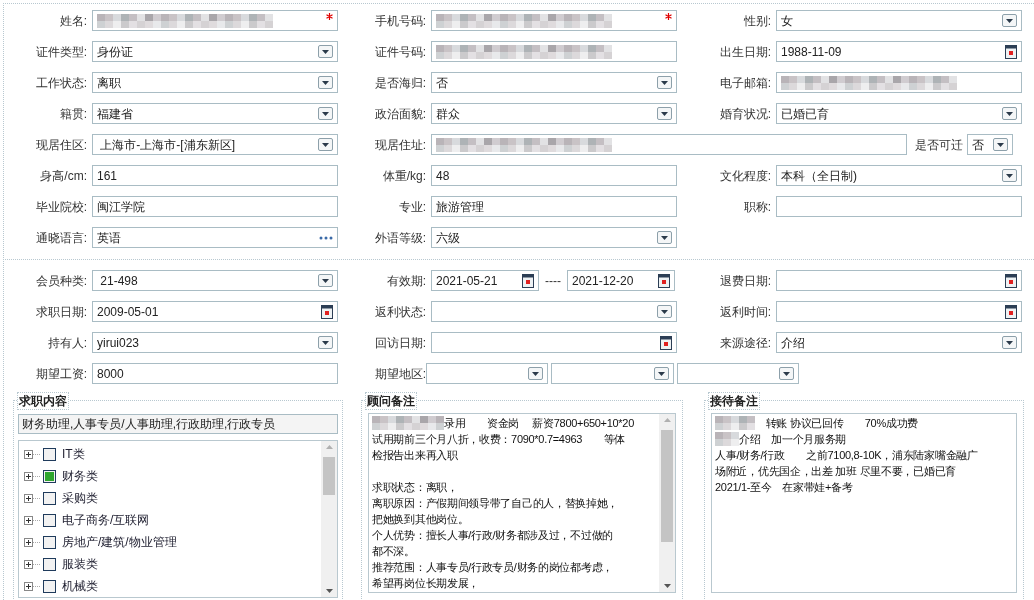  I want to click on field-value: 六级, so click(448, 238).